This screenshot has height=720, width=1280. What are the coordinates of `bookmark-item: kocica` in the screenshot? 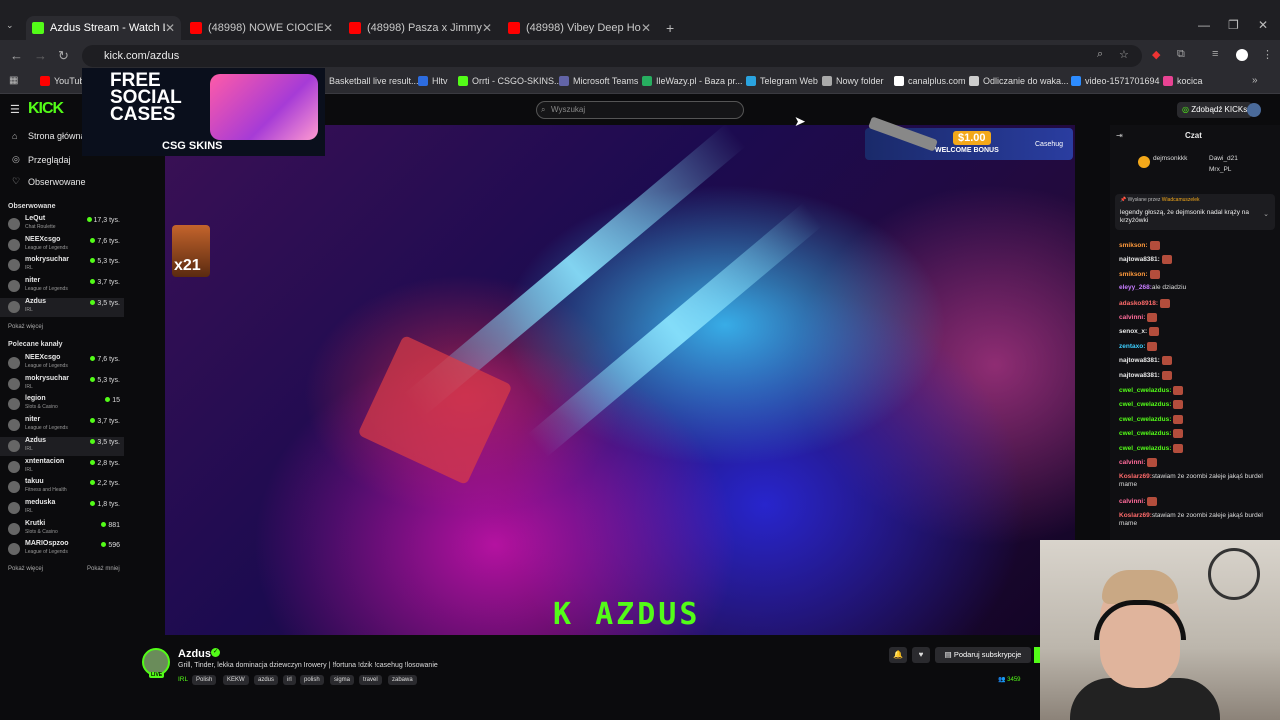 It's located at (1183, 81).